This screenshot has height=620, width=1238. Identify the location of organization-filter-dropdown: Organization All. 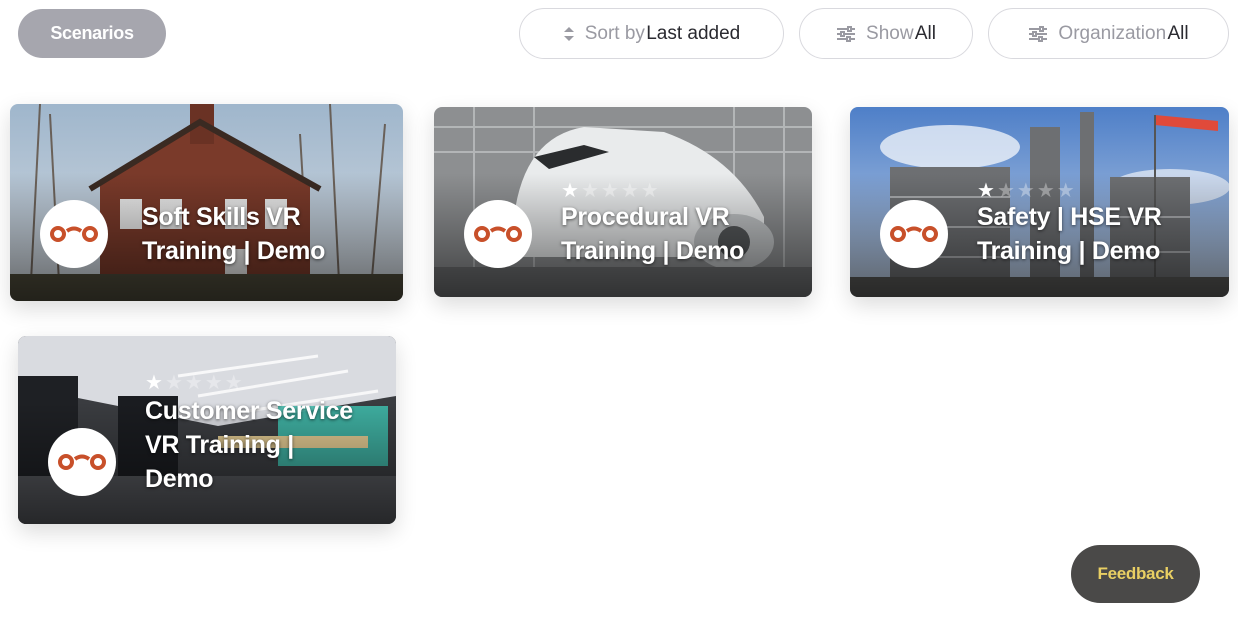
(1108, 33).